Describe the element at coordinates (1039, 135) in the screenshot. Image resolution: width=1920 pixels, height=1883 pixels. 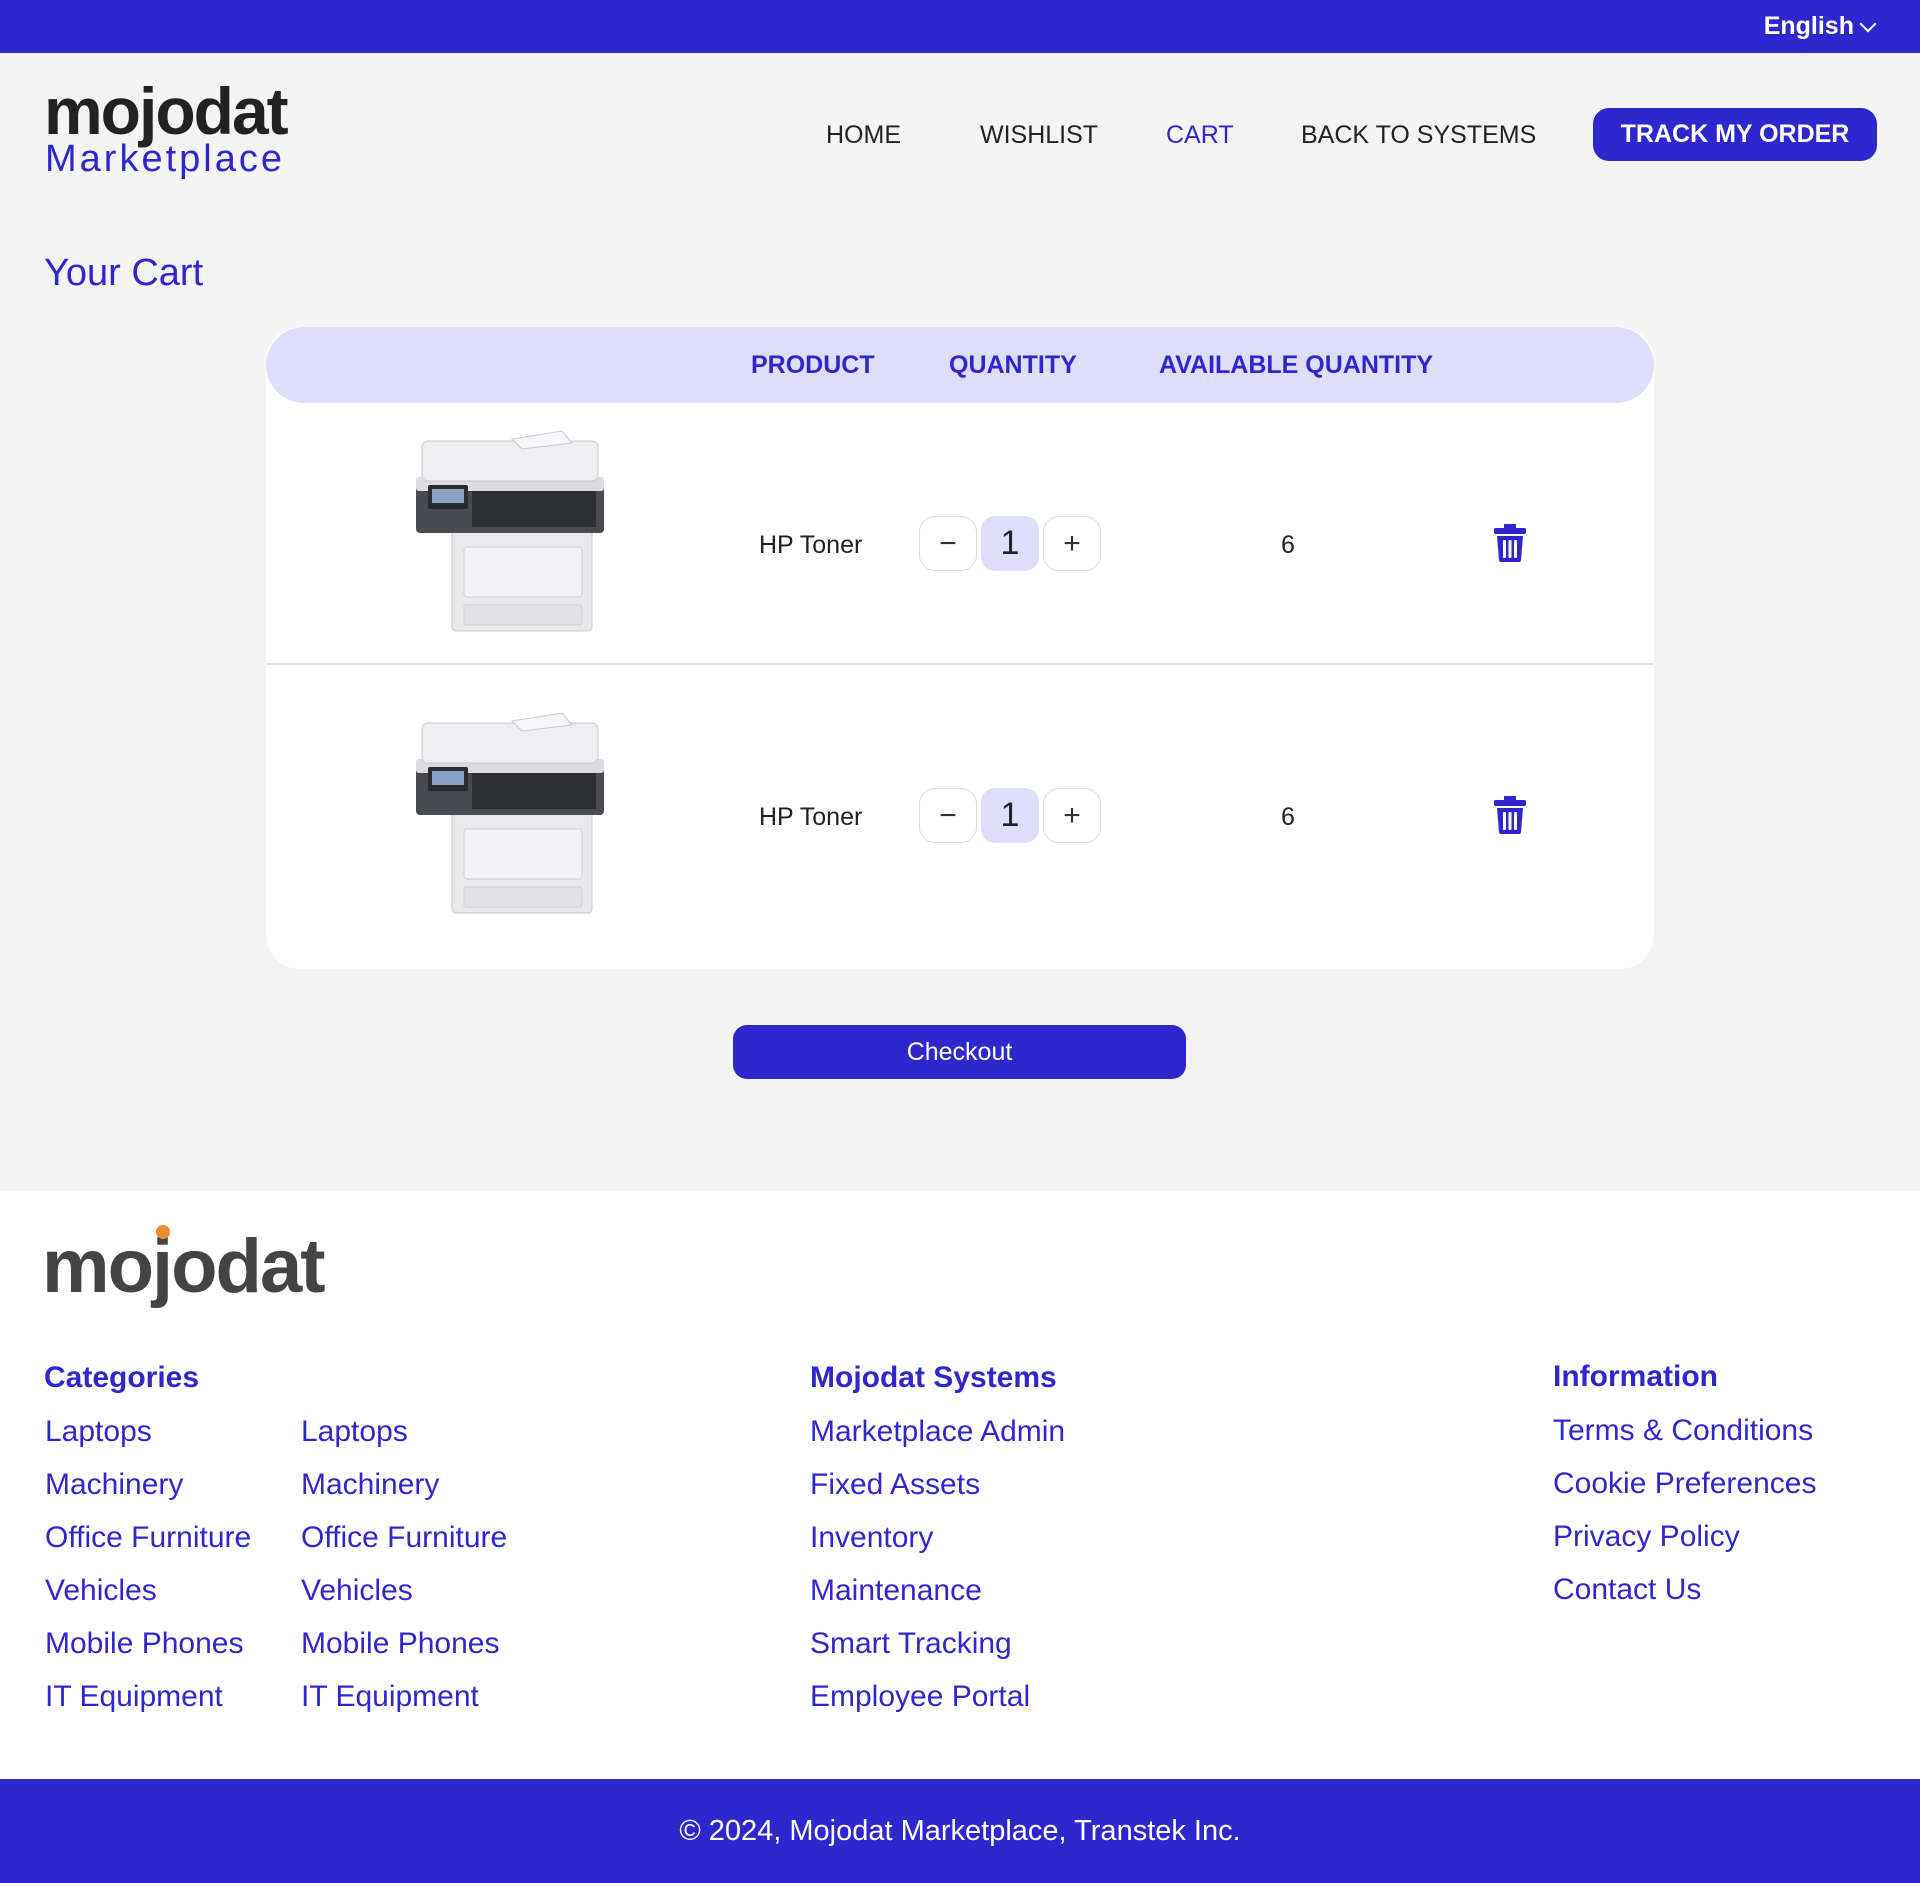
I see `nav-wishlist: WISHLIST` at that location.